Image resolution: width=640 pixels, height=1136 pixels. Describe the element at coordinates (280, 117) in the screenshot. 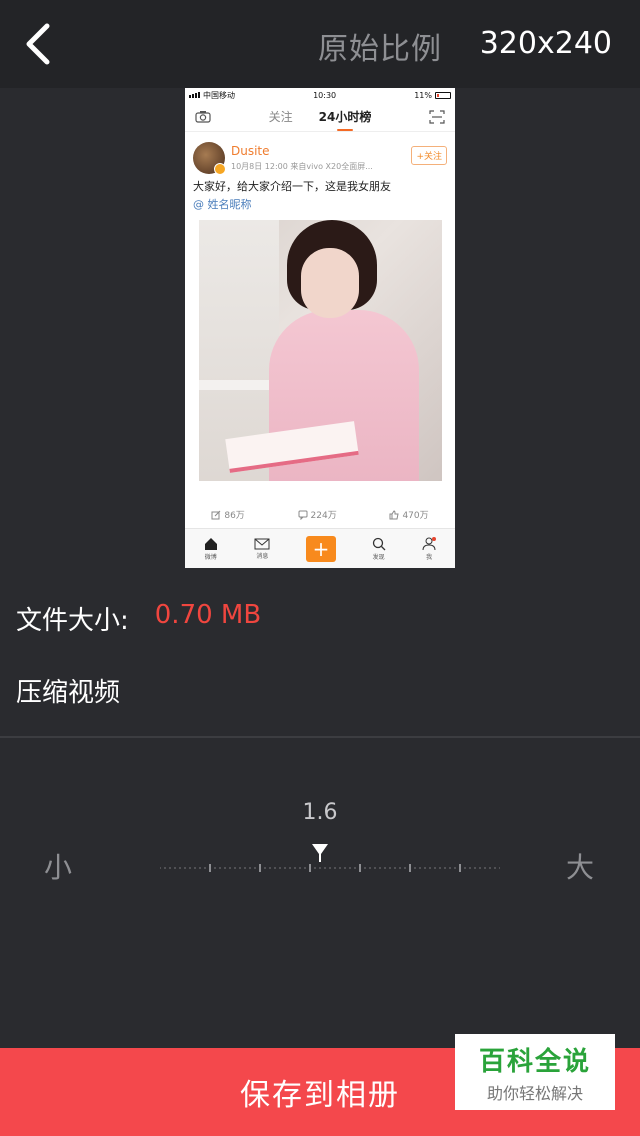

I see `tab-follow: 关注` at that location.